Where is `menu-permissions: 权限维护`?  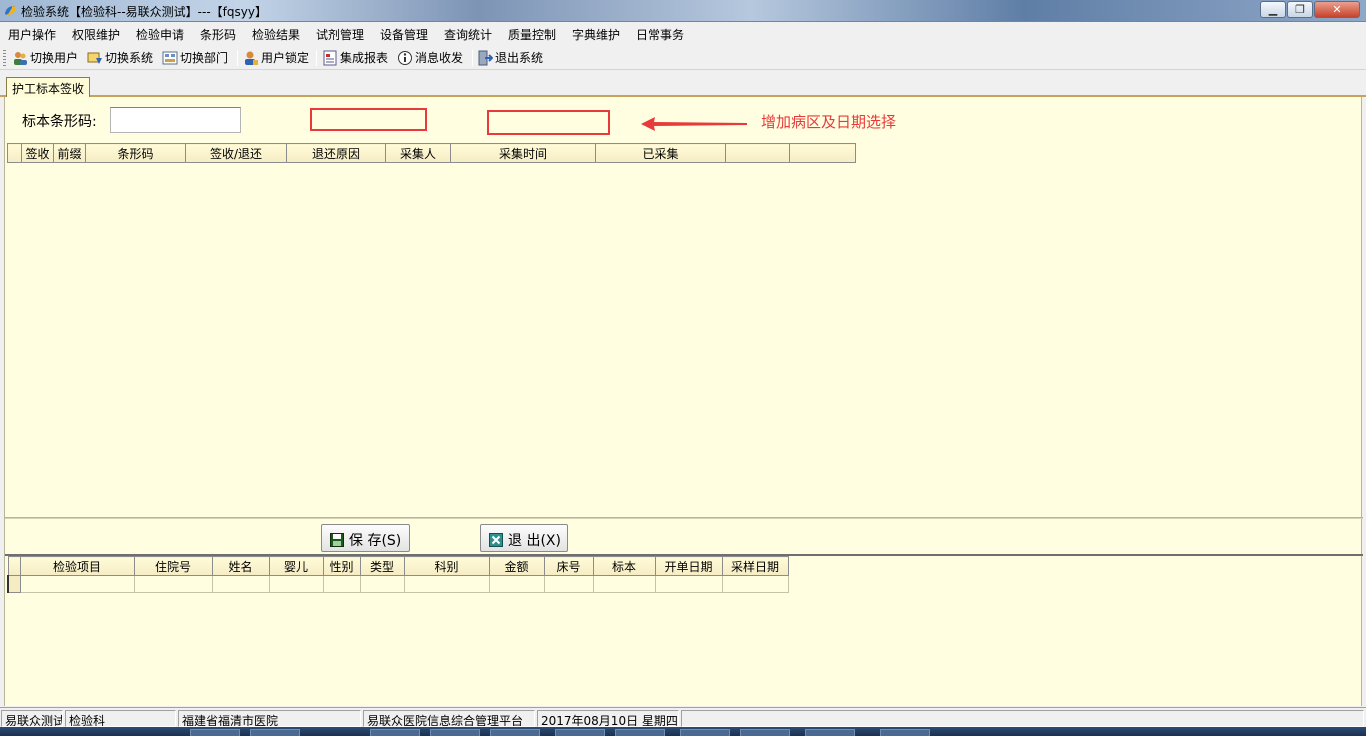 menu-permissions: 权限维护 is located at coordinates (96, 34).